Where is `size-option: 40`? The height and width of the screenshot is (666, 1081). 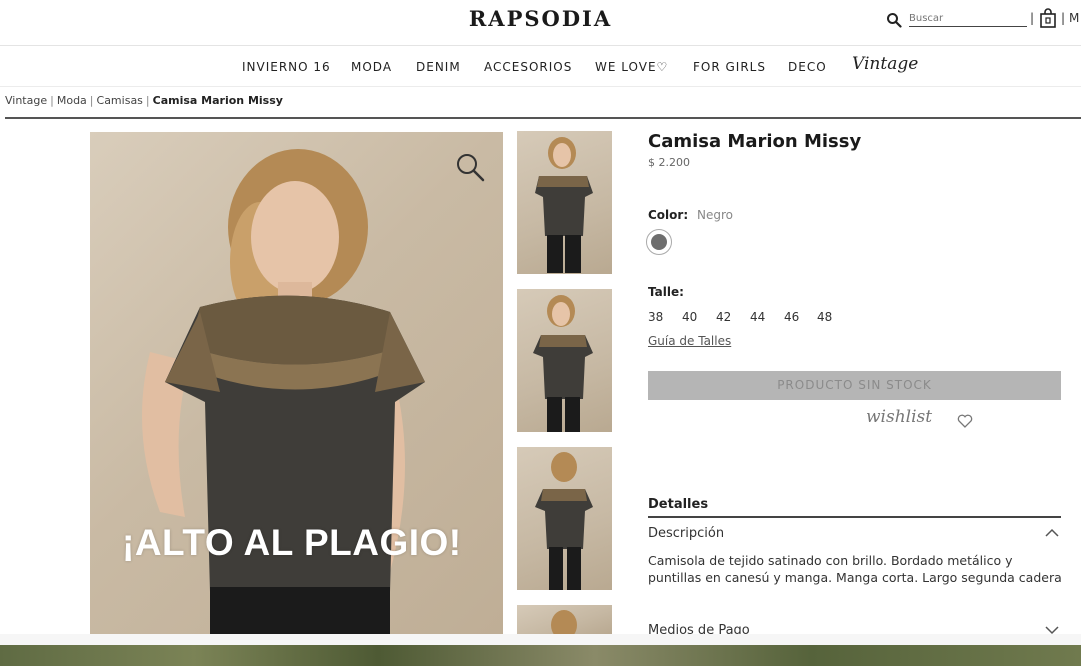
size-option: 40 is located at coordinates (689, 317).